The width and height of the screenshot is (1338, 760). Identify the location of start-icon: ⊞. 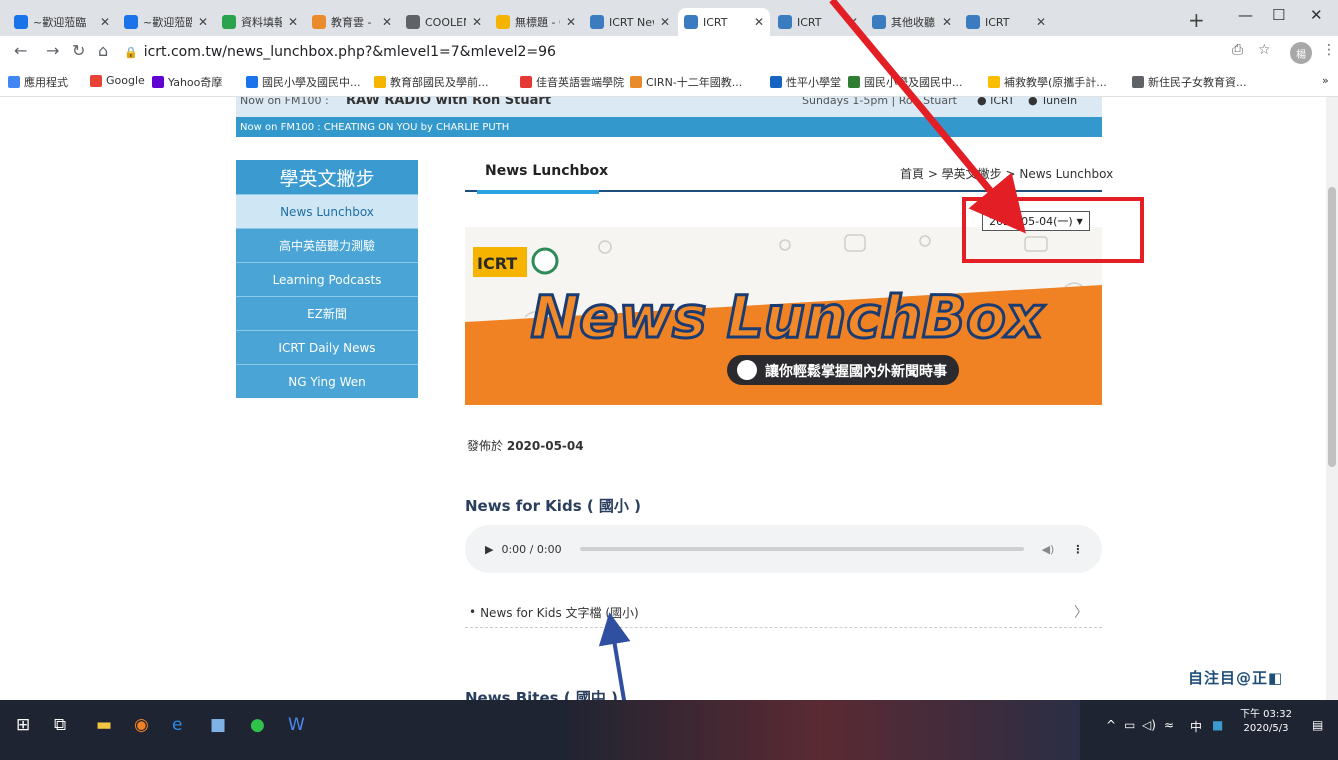
(23, 725).